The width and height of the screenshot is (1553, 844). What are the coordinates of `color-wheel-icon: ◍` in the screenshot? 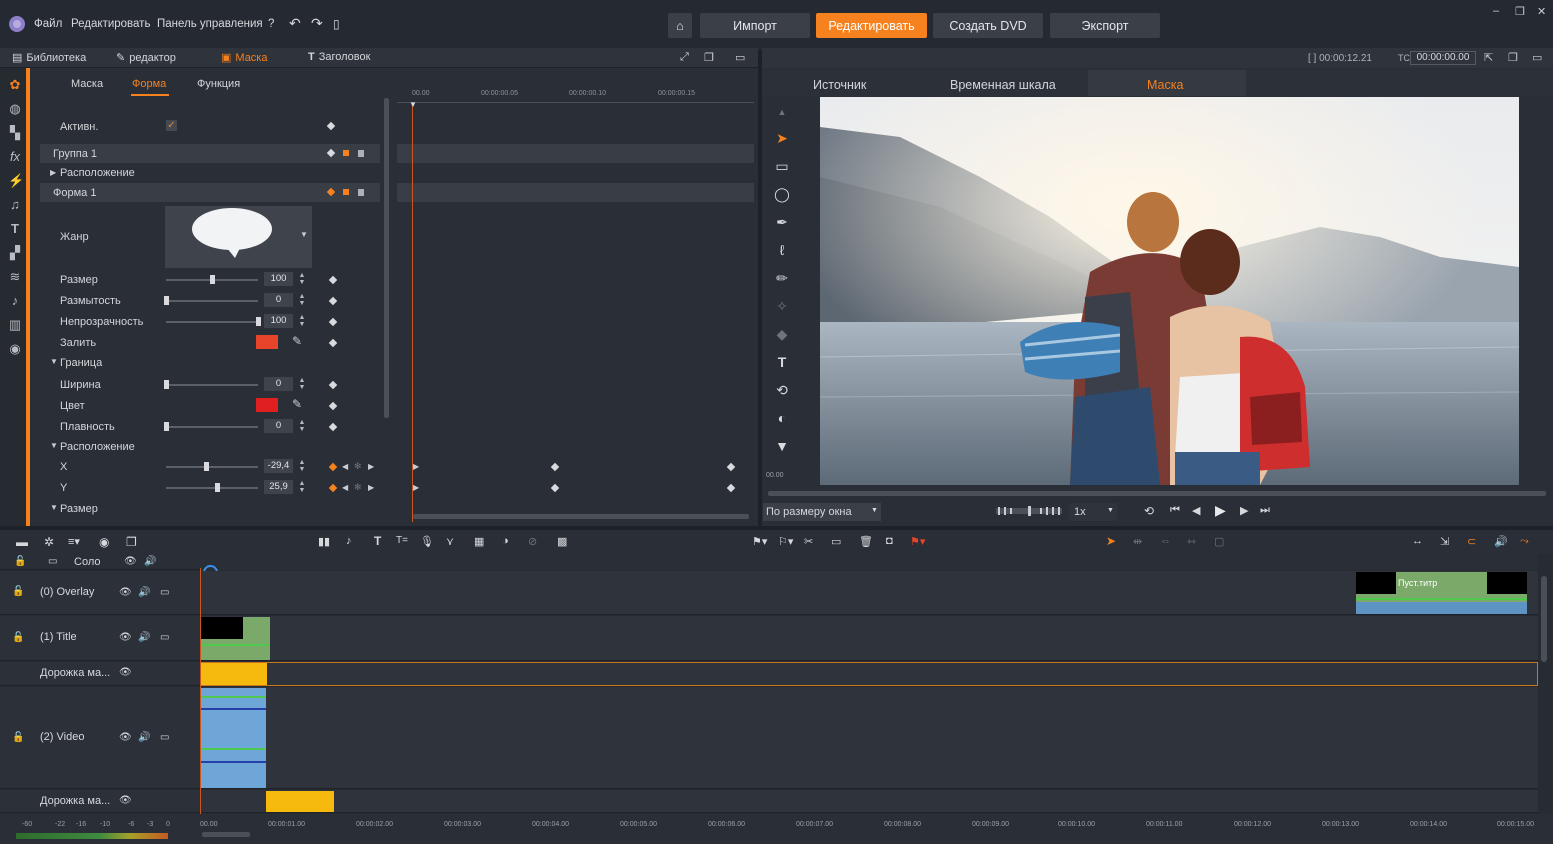 It's located at (15, 109).